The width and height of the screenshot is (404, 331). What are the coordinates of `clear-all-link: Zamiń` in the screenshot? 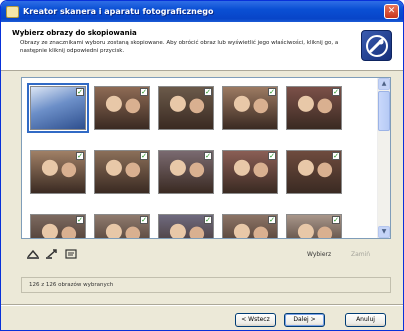 It's located at (360, 254).